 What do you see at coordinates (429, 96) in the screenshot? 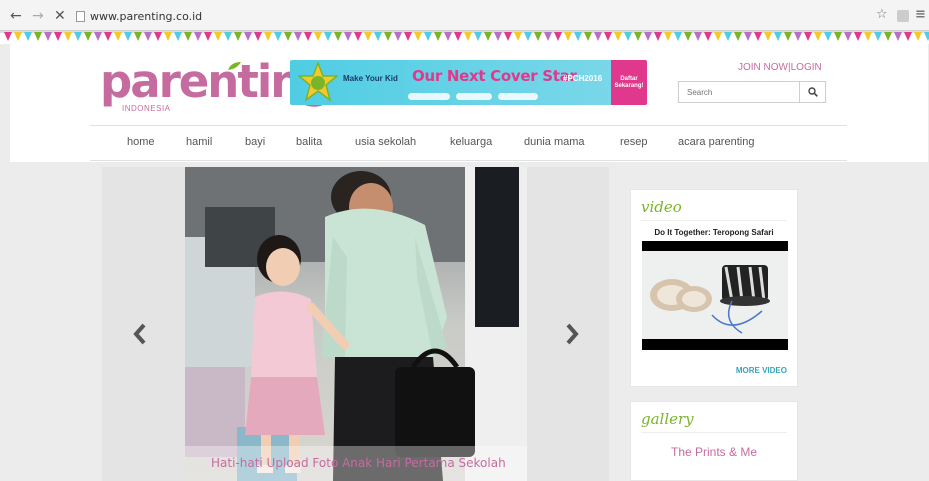
I see `facebook-badge` at bounding box center [429, 96].